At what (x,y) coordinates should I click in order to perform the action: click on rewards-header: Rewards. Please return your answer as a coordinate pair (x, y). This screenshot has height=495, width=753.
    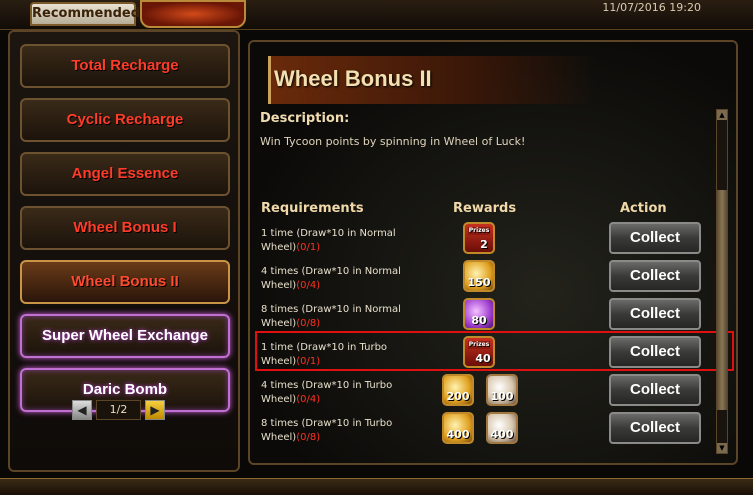
    Looking at the image, I should click on (485, 208).